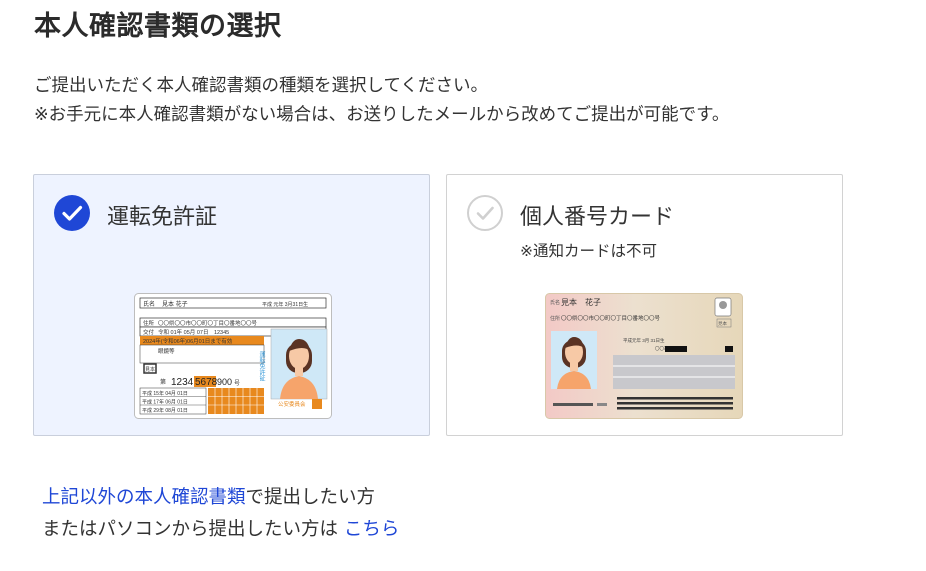  Describe the element at coordinates (485, 213) in the screenshot. I see `check-circle-outline-icon` at that location.